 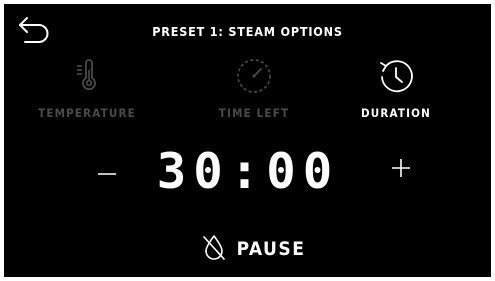 I want to click on decrement-button, so click(x=107, y=170).